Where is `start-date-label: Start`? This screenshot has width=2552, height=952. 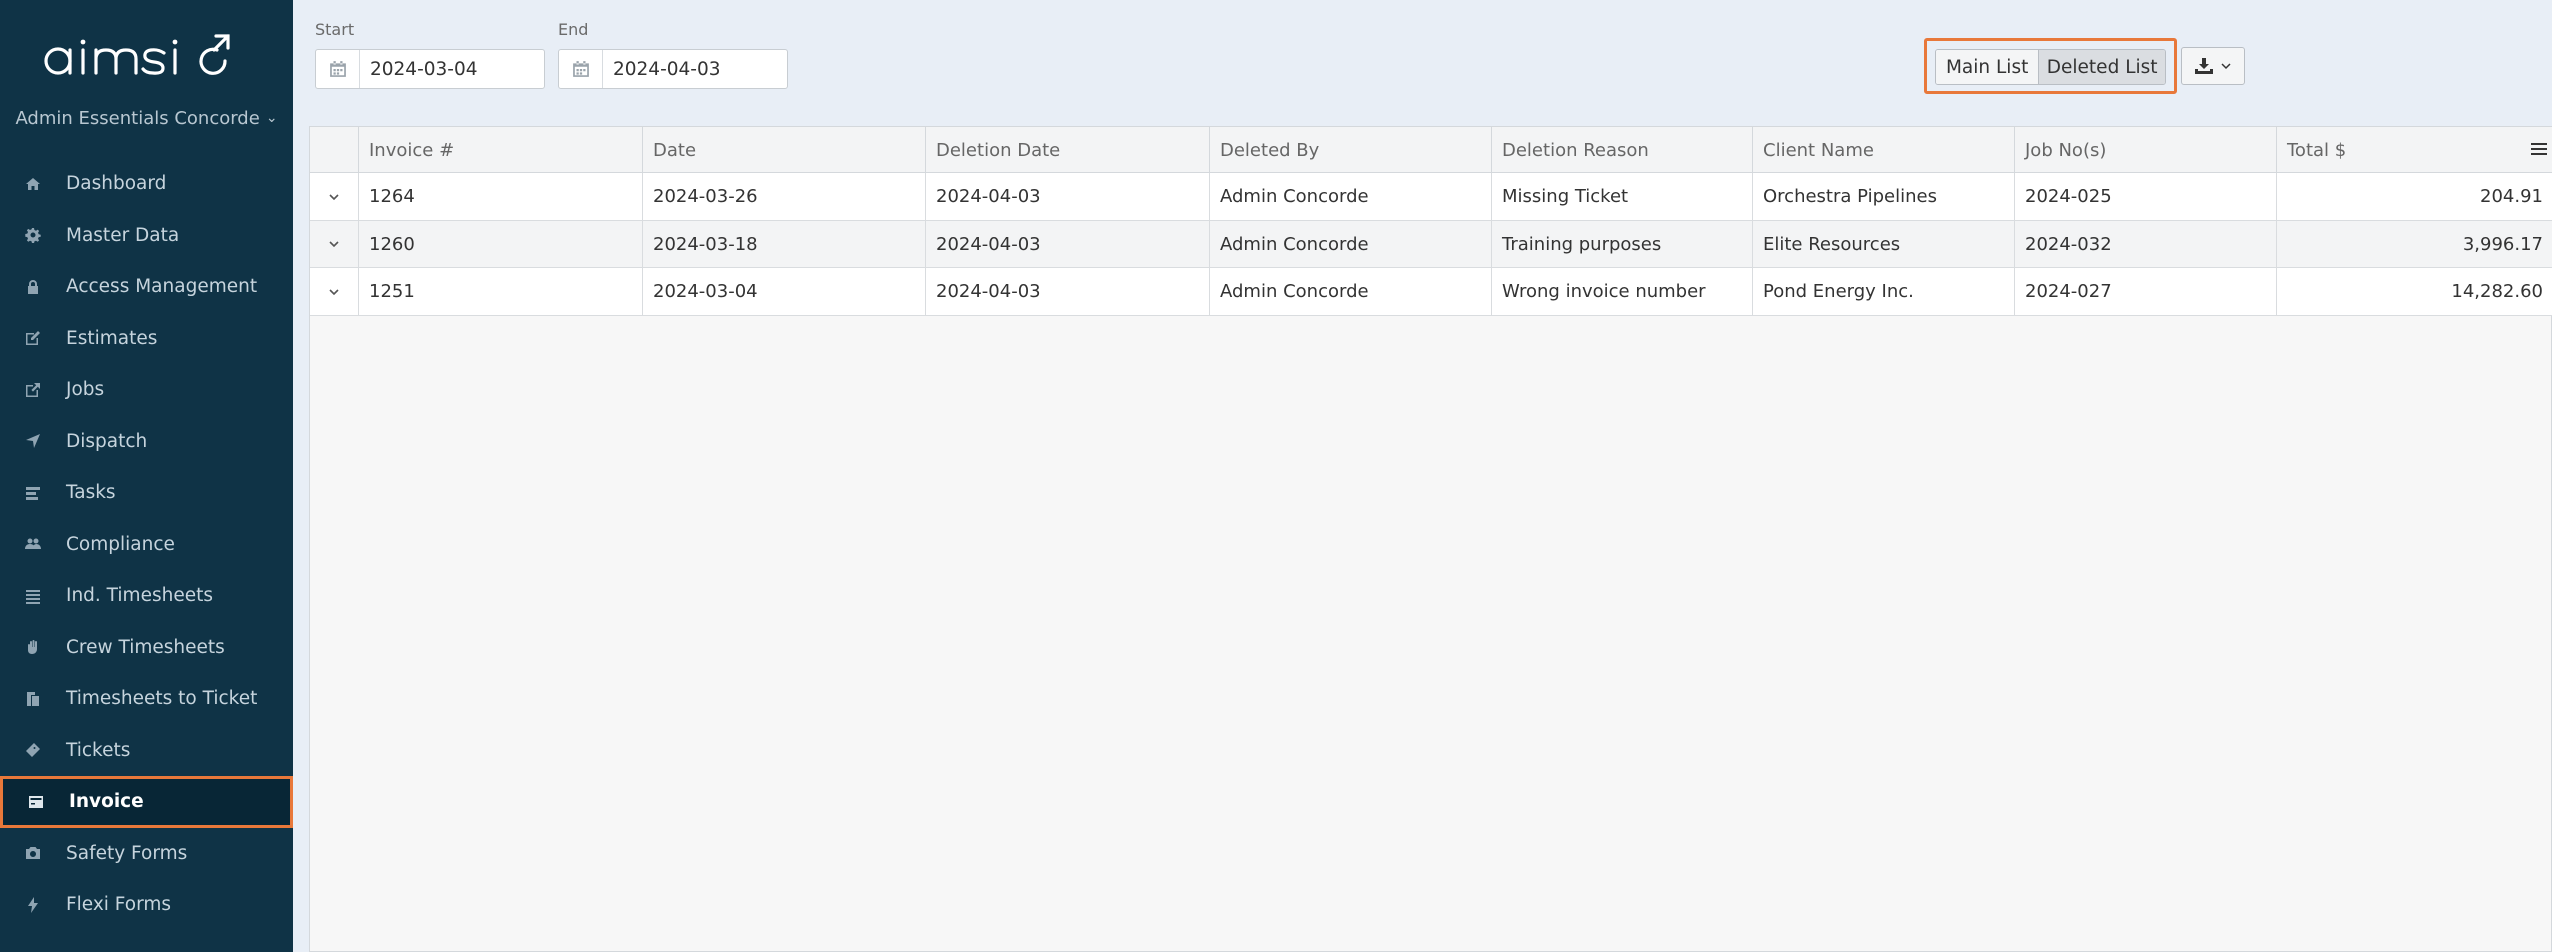
start-date-label: Start is located at coordinates (335, 29).